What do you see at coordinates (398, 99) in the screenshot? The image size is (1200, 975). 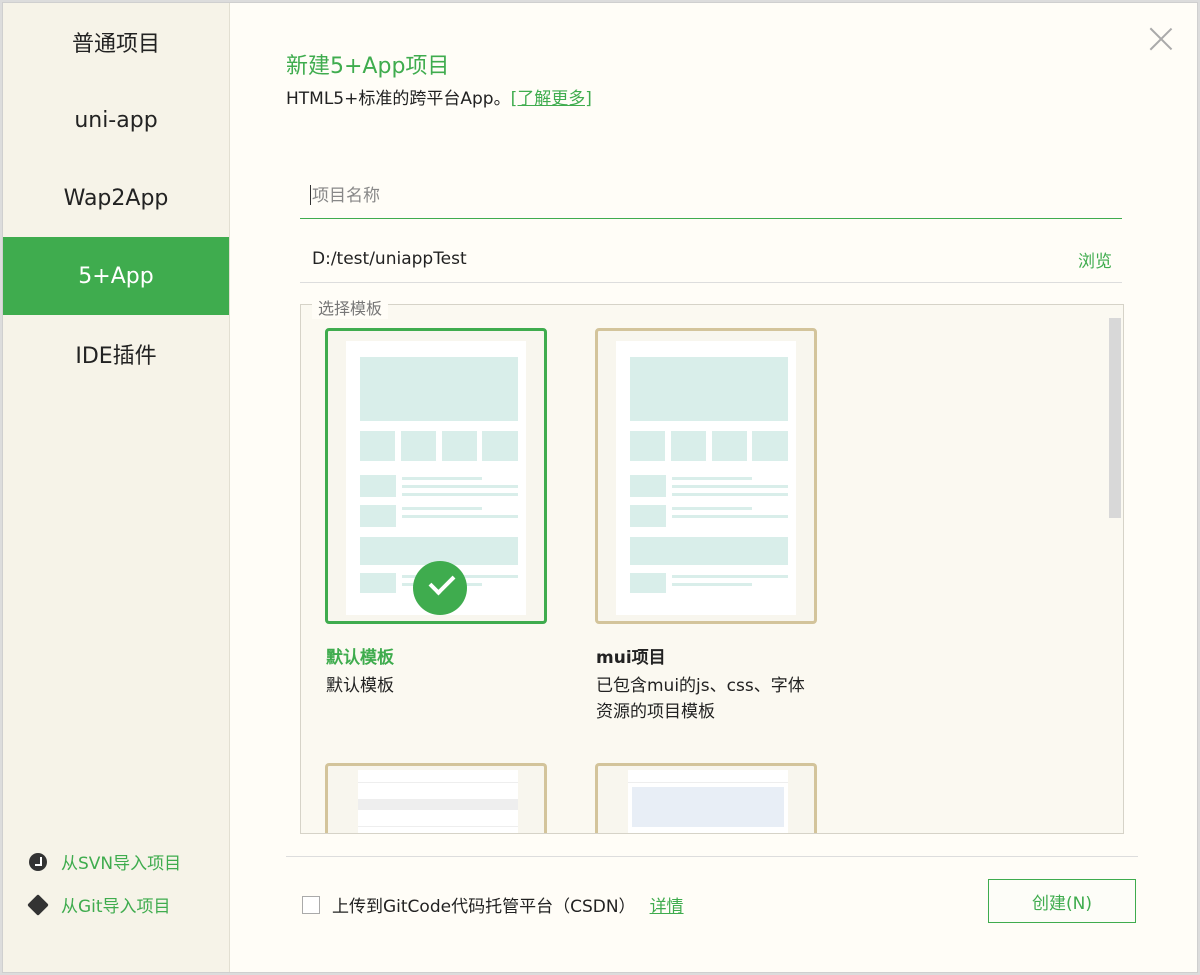 I see `subtitle-text: HTML5+标准的跨平台App。` at bounding box center [398, 99].